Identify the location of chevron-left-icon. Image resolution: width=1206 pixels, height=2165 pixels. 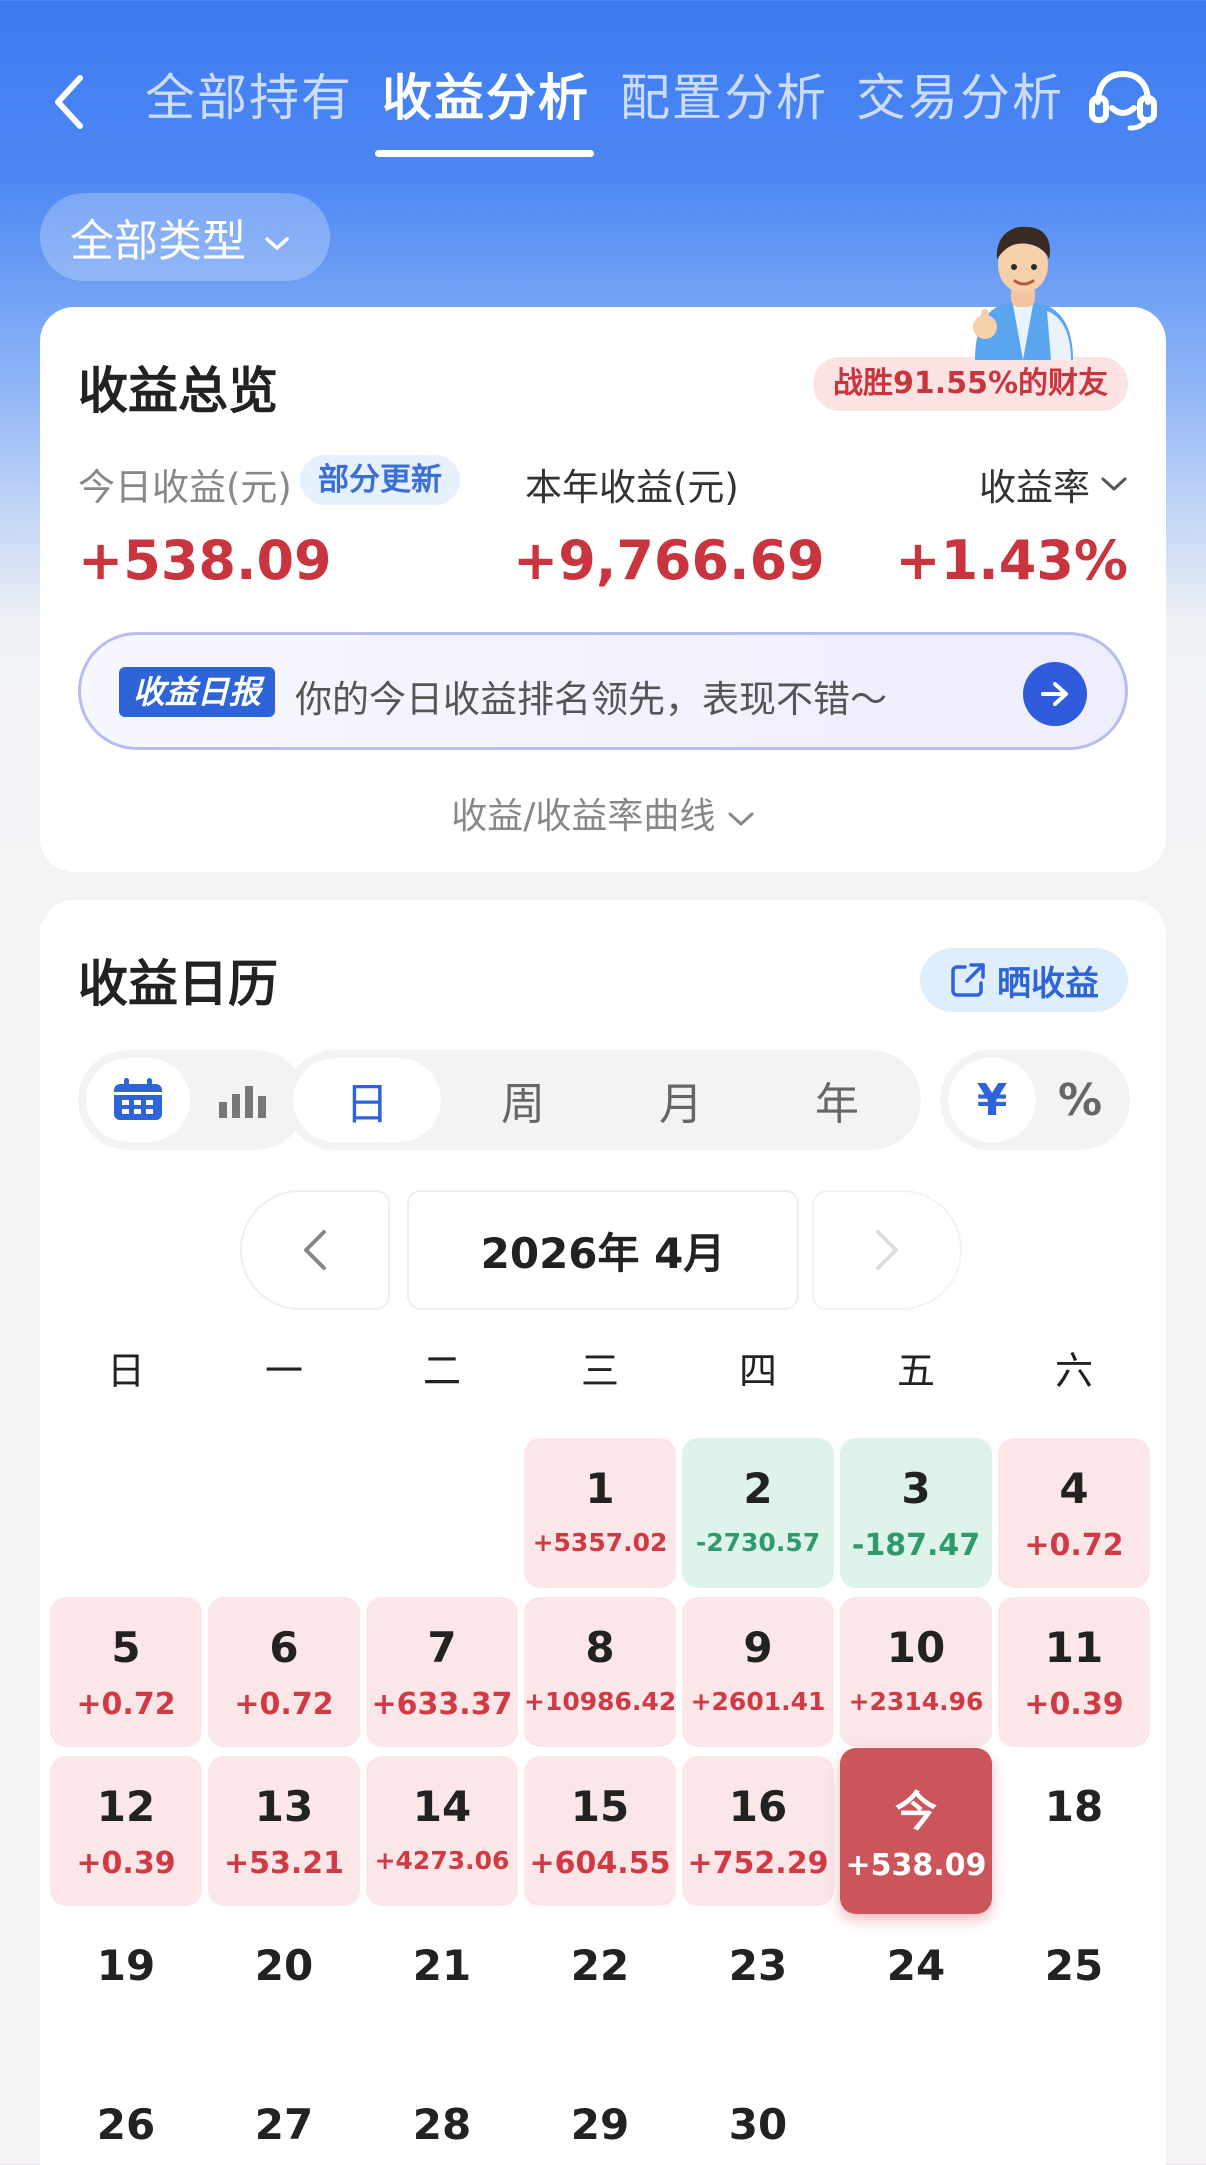
(315, 1250).